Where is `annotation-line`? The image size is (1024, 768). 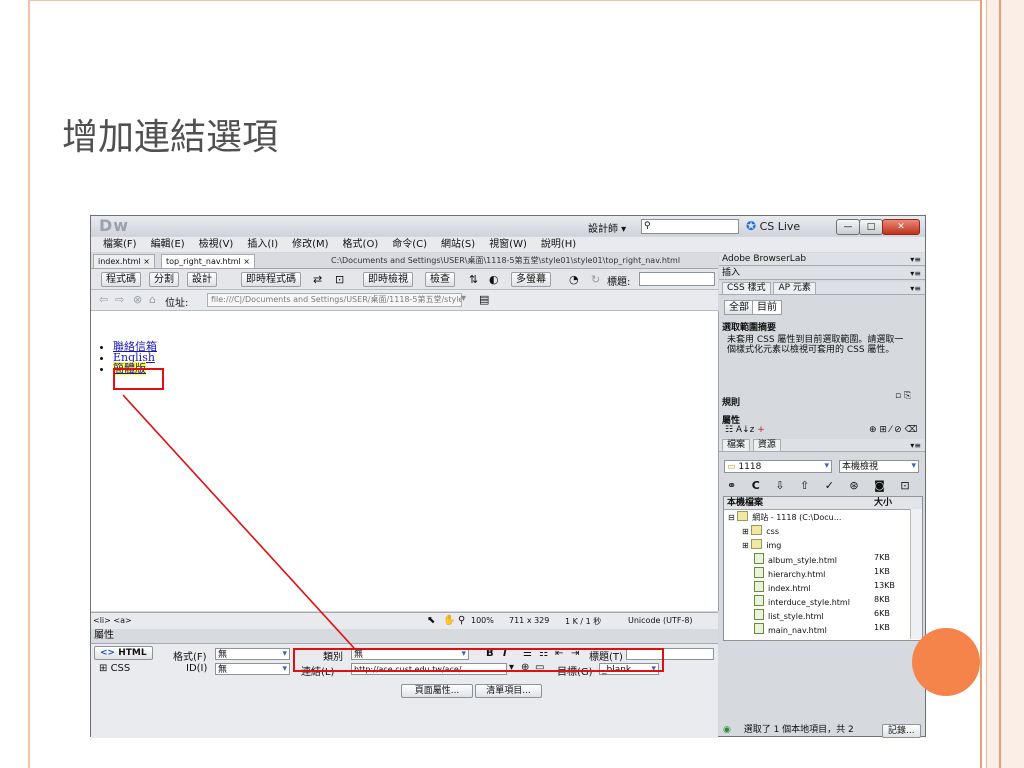
annotation-line is located at coordinates (238, 521).